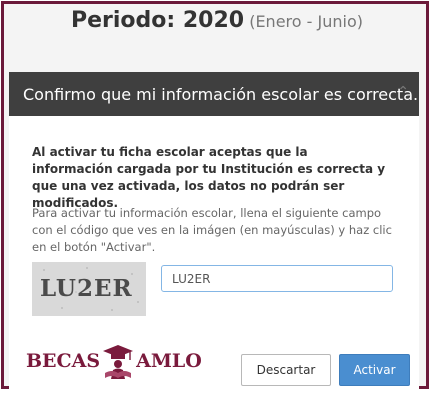  Describe the element at coordinates (306, 21) in the screenshot. I see `period-range: (Enero - Junio)` at that location.